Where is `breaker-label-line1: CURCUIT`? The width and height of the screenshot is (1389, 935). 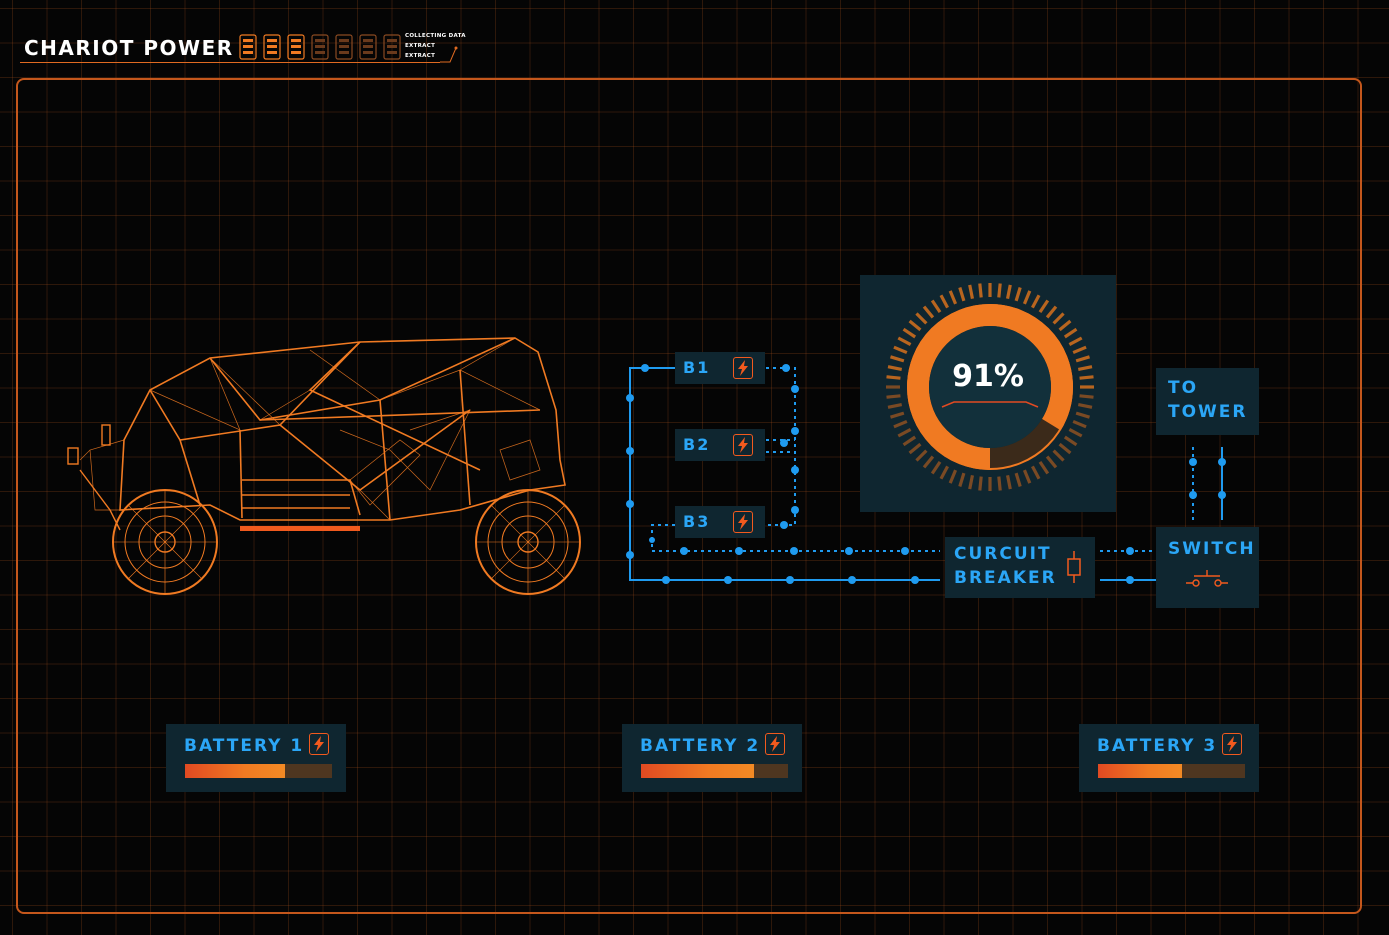 breaker-label-line1: CURCUIT is located at coordinates (1003, 554).